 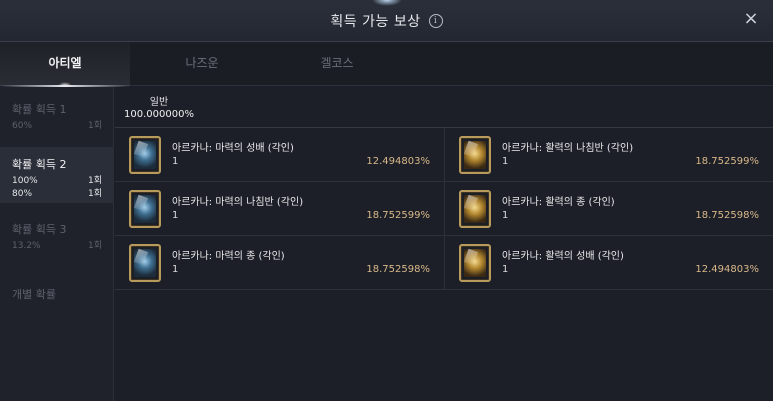 I want to click on sidebar-item-label: 개별 확률, so click(x=34, y=294).